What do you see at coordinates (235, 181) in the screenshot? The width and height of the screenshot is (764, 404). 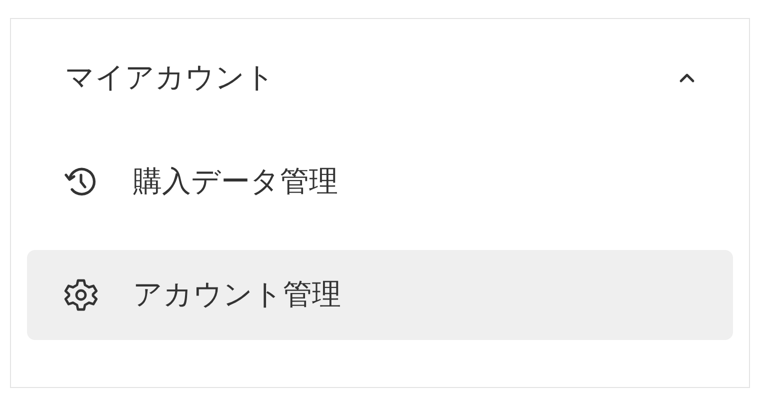 I see `menu-item-label: 購入データ管理` at bounding box center [235, 181].